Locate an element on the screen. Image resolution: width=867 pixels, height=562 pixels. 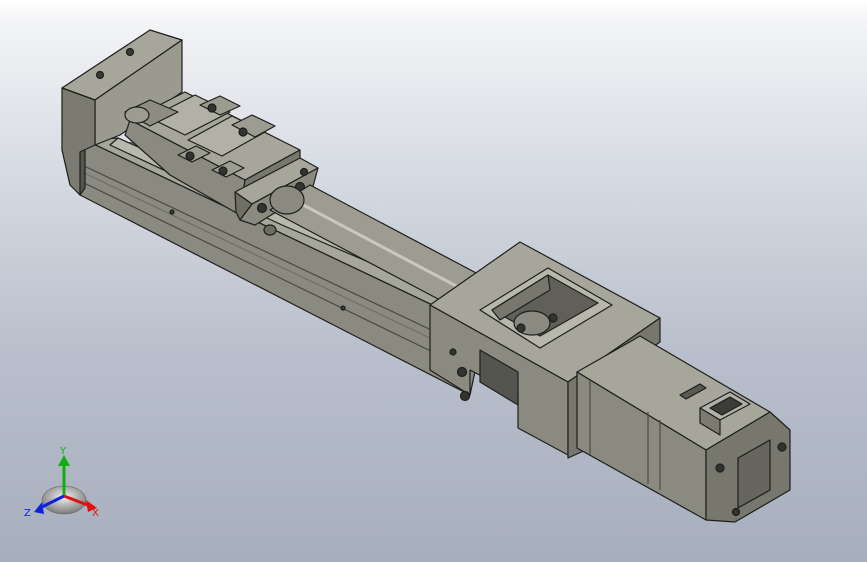
x-axis-label: X is located at coordinates (95, 513).